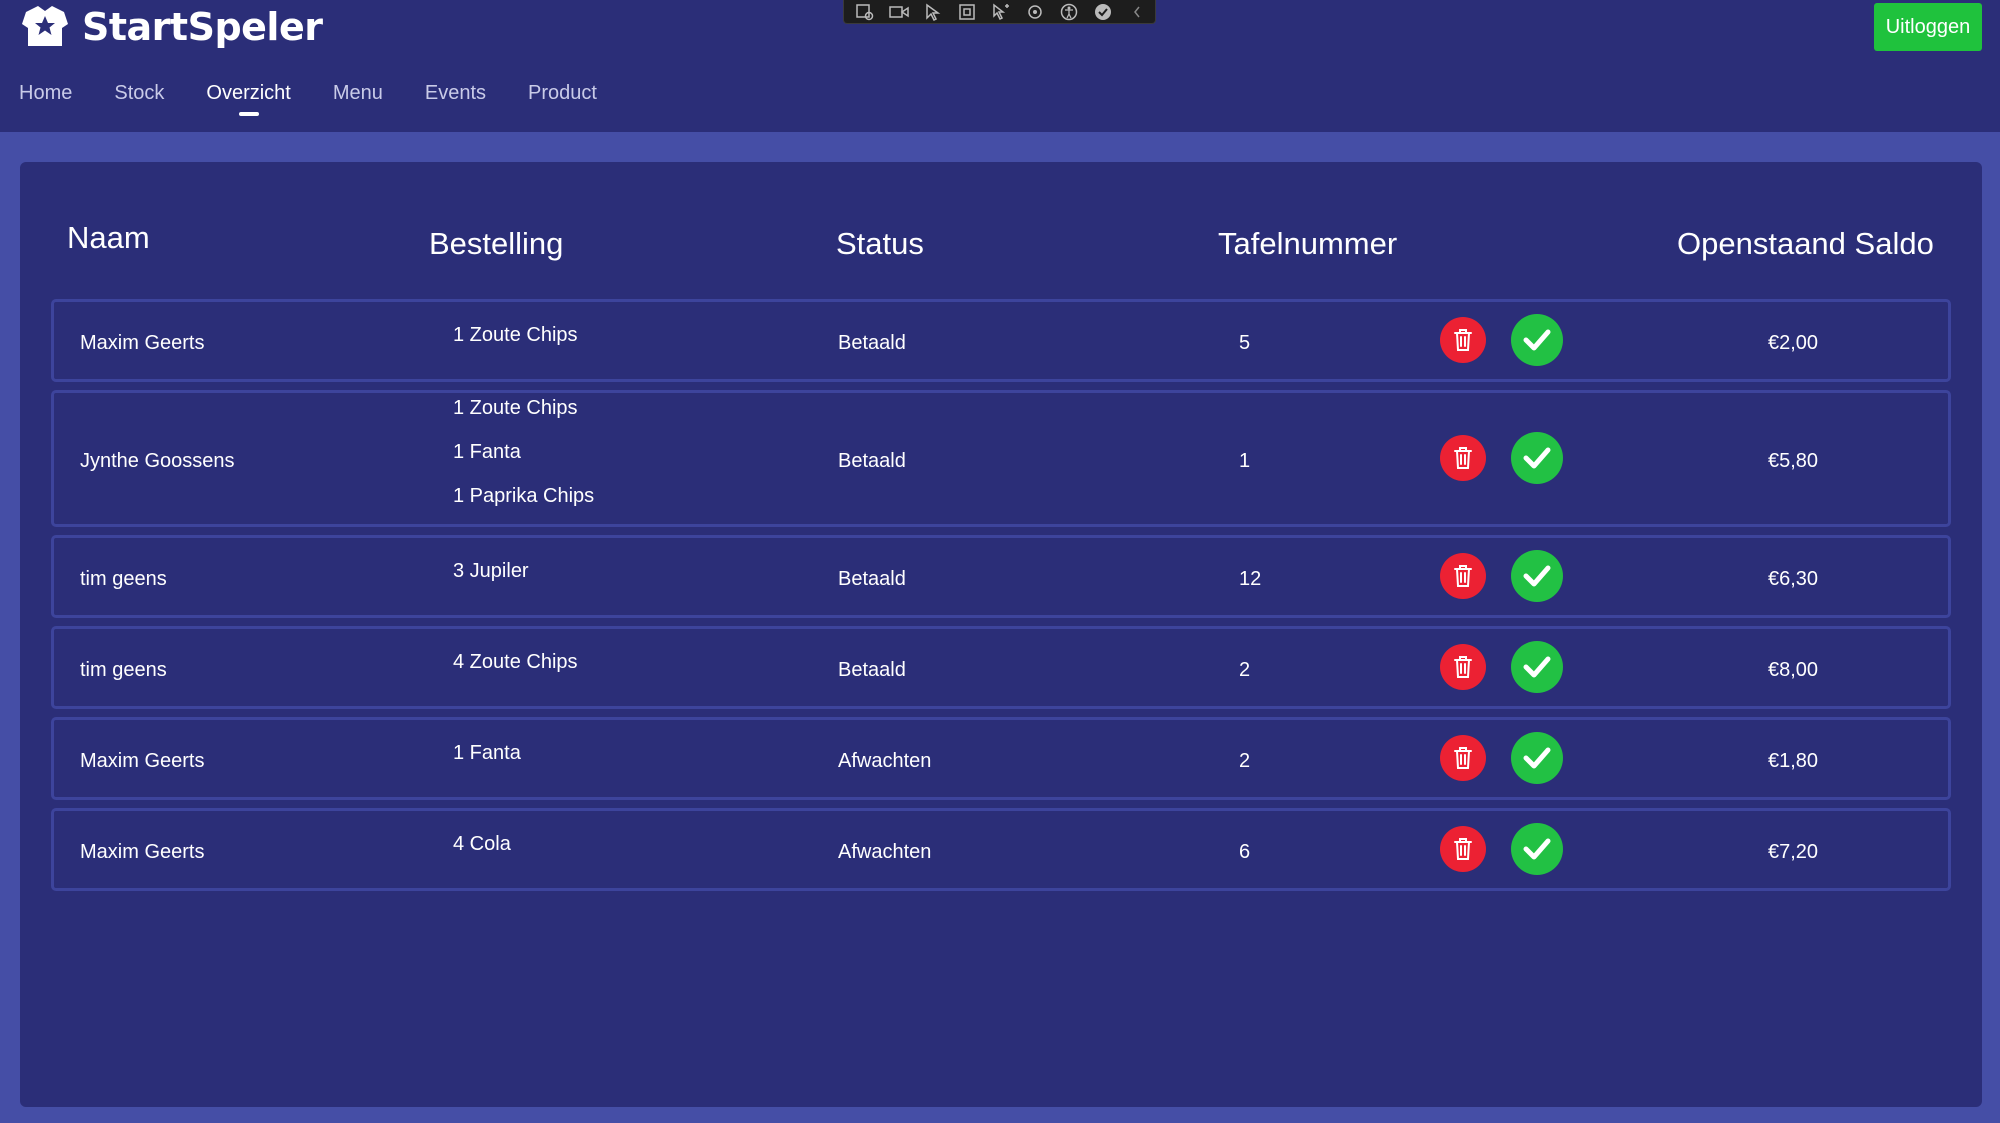 This screenshot has width=2000, height=1123. What do you see at coordinates (1805, 243) in the screenshot?
I see `header-balance: Openstaand Saldo` at bounding box center [1805, 243].